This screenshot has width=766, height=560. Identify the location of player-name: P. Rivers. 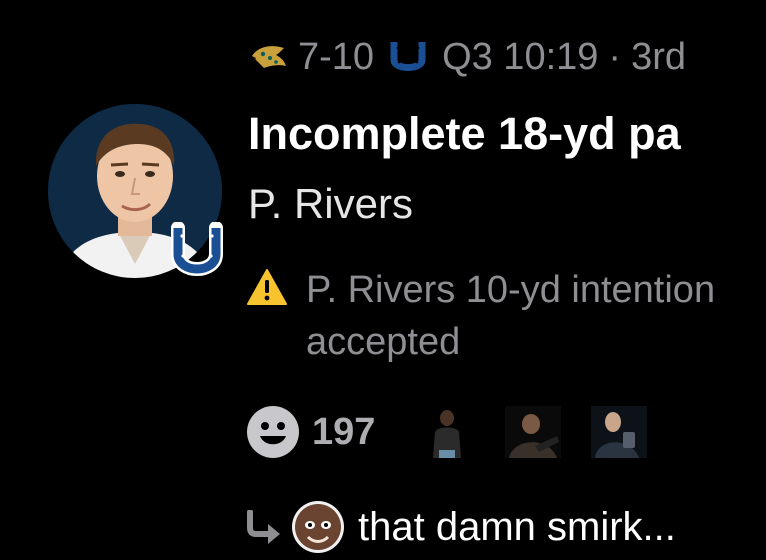
(330, 204).